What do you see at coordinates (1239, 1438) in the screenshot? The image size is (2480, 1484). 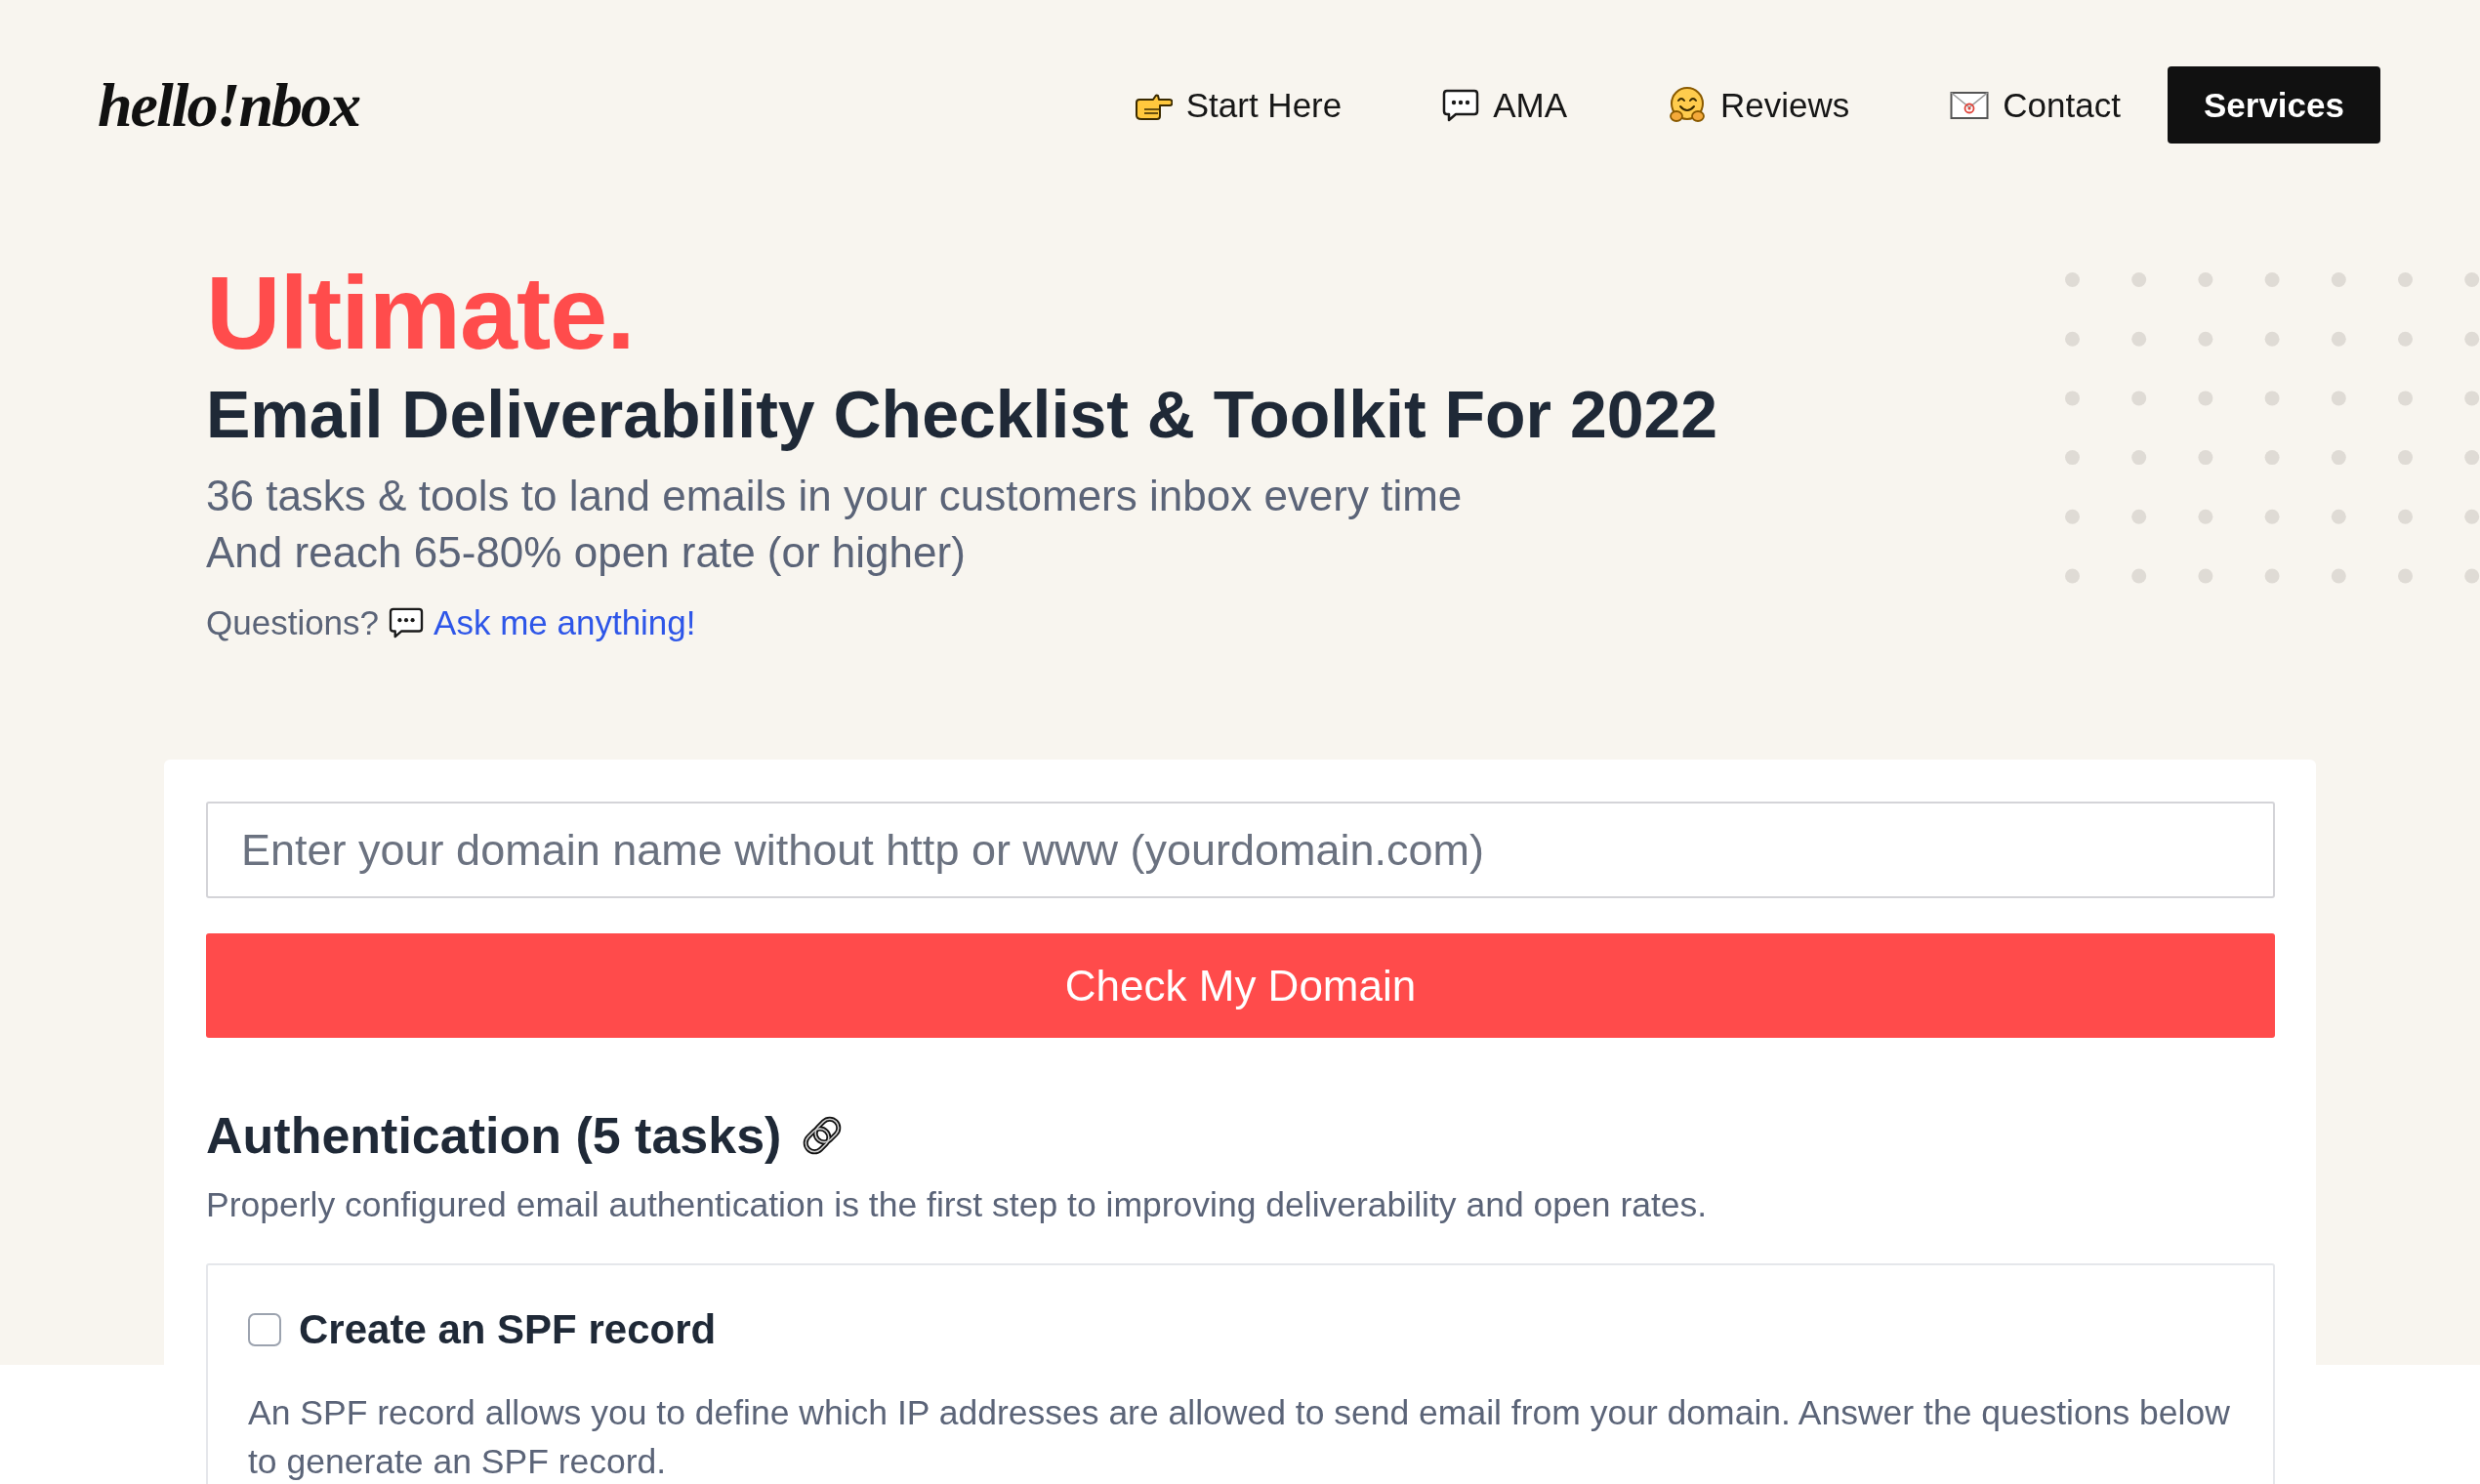 I see `task-description: An SPF record allows you to define which IP addresses are allowed to send email from your domain. Answer the questions below to generate an SPF record.` at bounding box center [1239, 1438].